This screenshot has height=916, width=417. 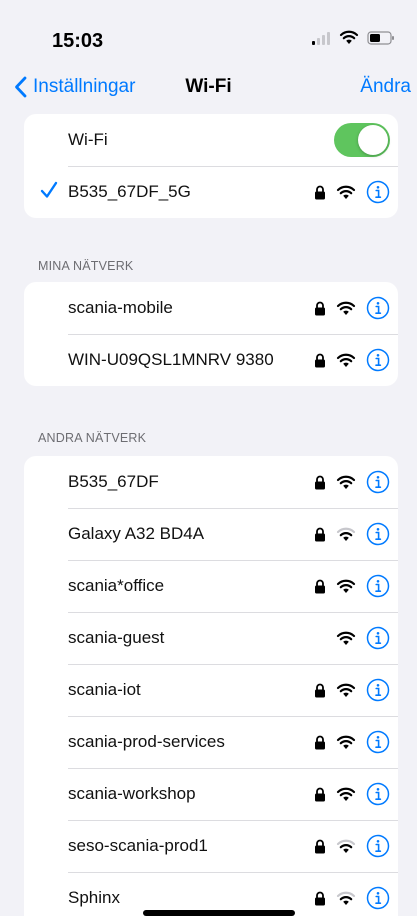 I want to click on network-row: B535_67DF, so click(x=211, y=482).